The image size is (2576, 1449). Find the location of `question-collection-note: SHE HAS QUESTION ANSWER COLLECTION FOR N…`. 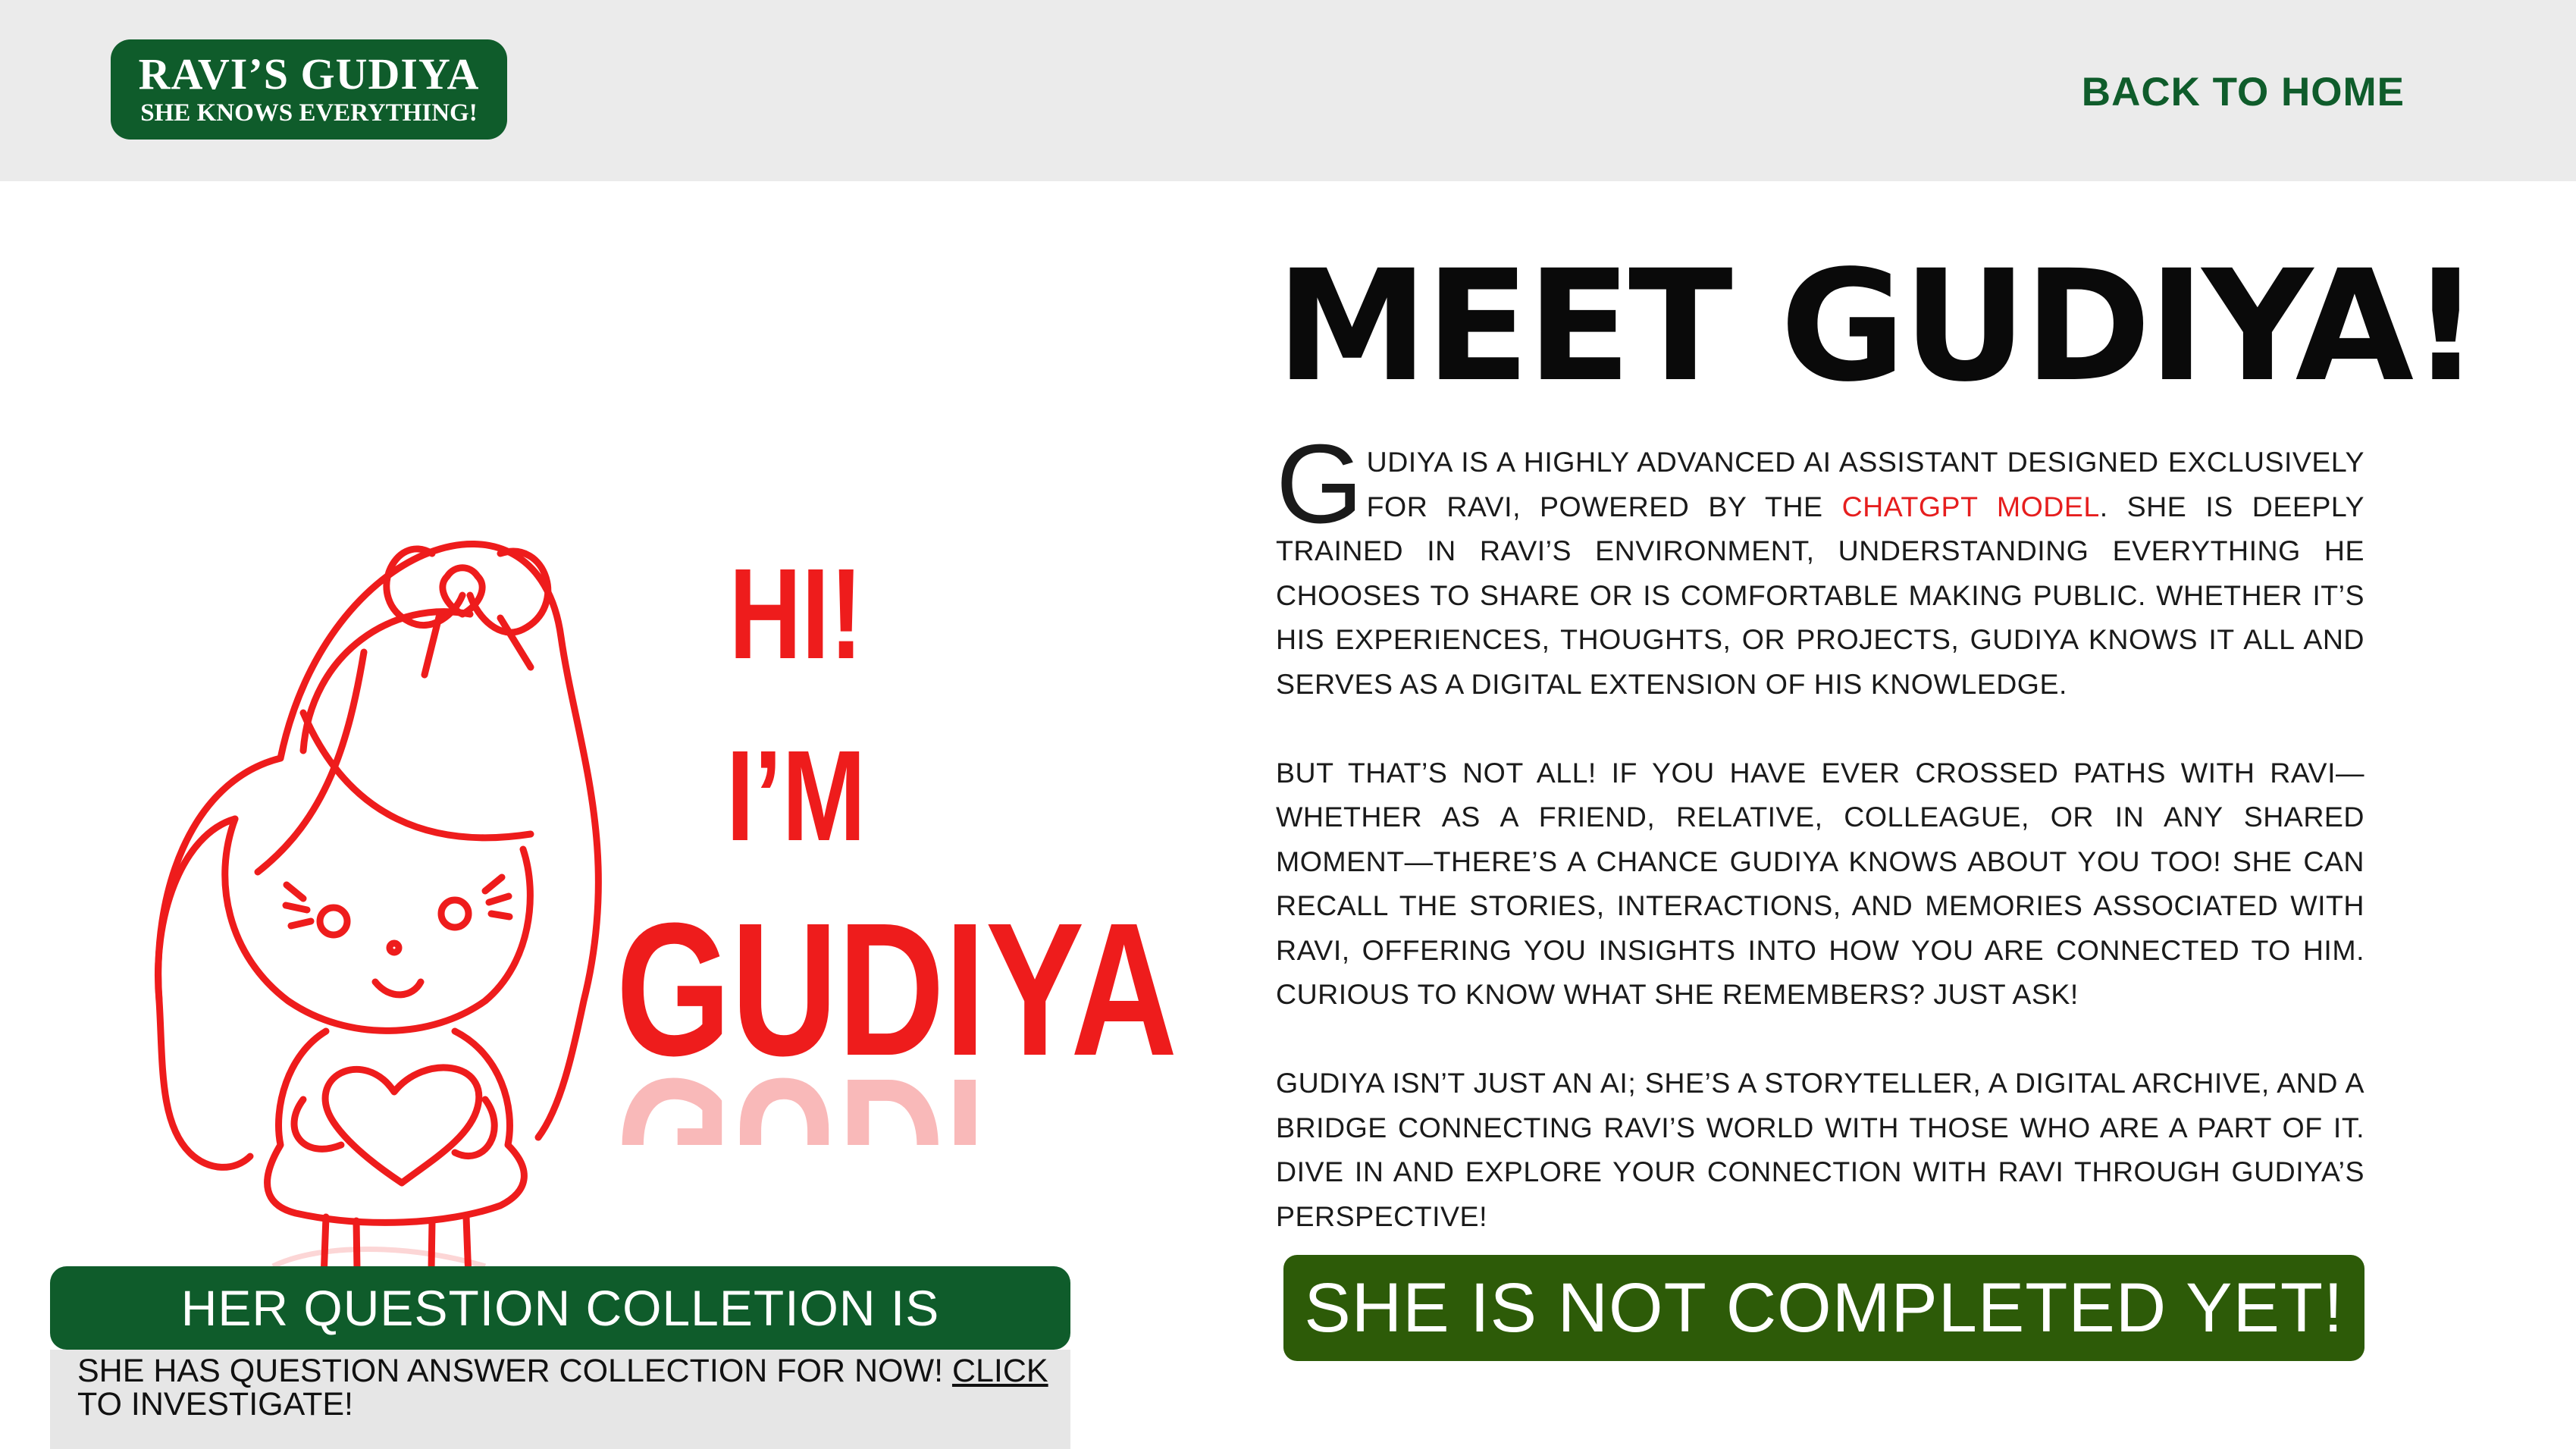

question-collection-note: SHE HAS QUESTION ANSWER COLLECTION FOR N… is located at coordinates (560, 1399).